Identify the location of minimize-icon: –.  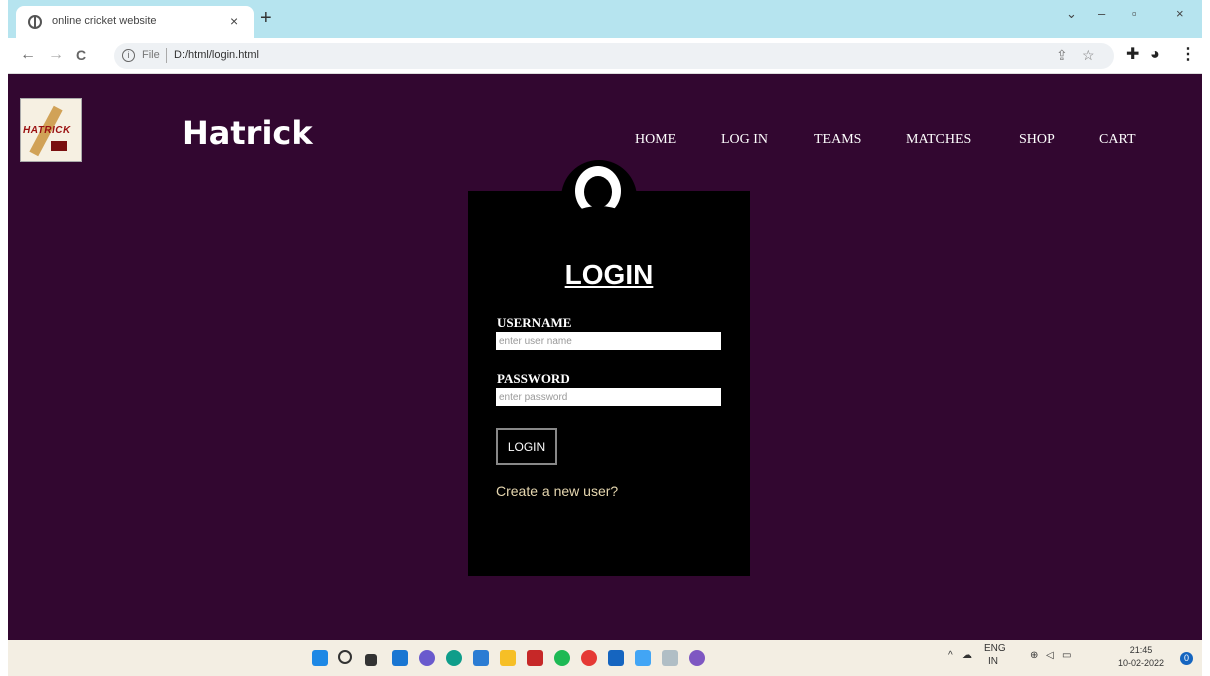
(1101, 13).